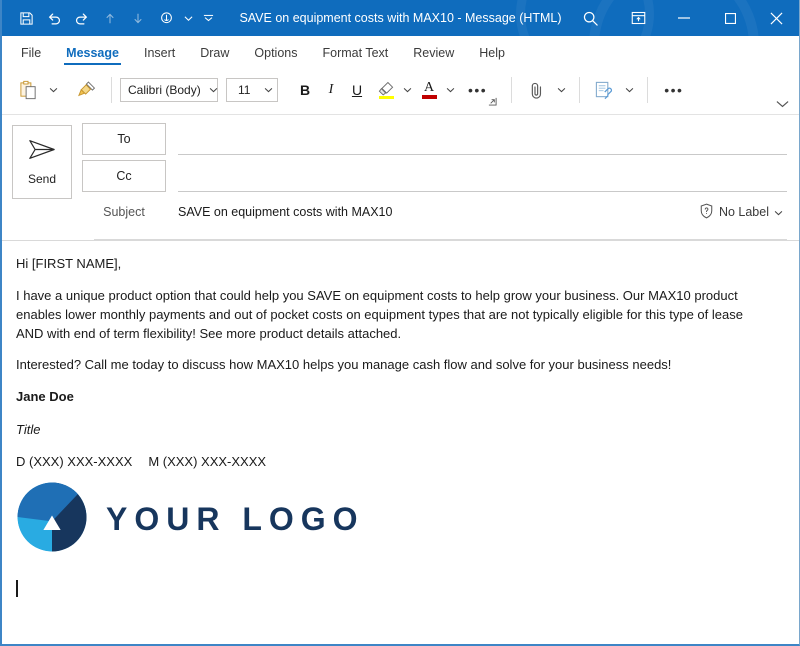 This screenshot has height=646, width=800. What do you see at coordinates (482, 139) in the screenshot?
I see `to-input` at bounding box center [482, 139].